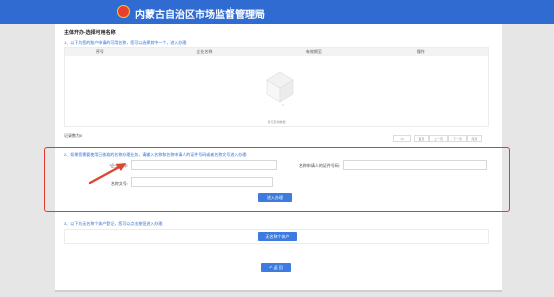 Image resolution: width=554 pixels, height=297 pixels. What do you see at coordinates (204, 165) in the screenshot?
I see `company-name-input` at bounding box center [204, 165].